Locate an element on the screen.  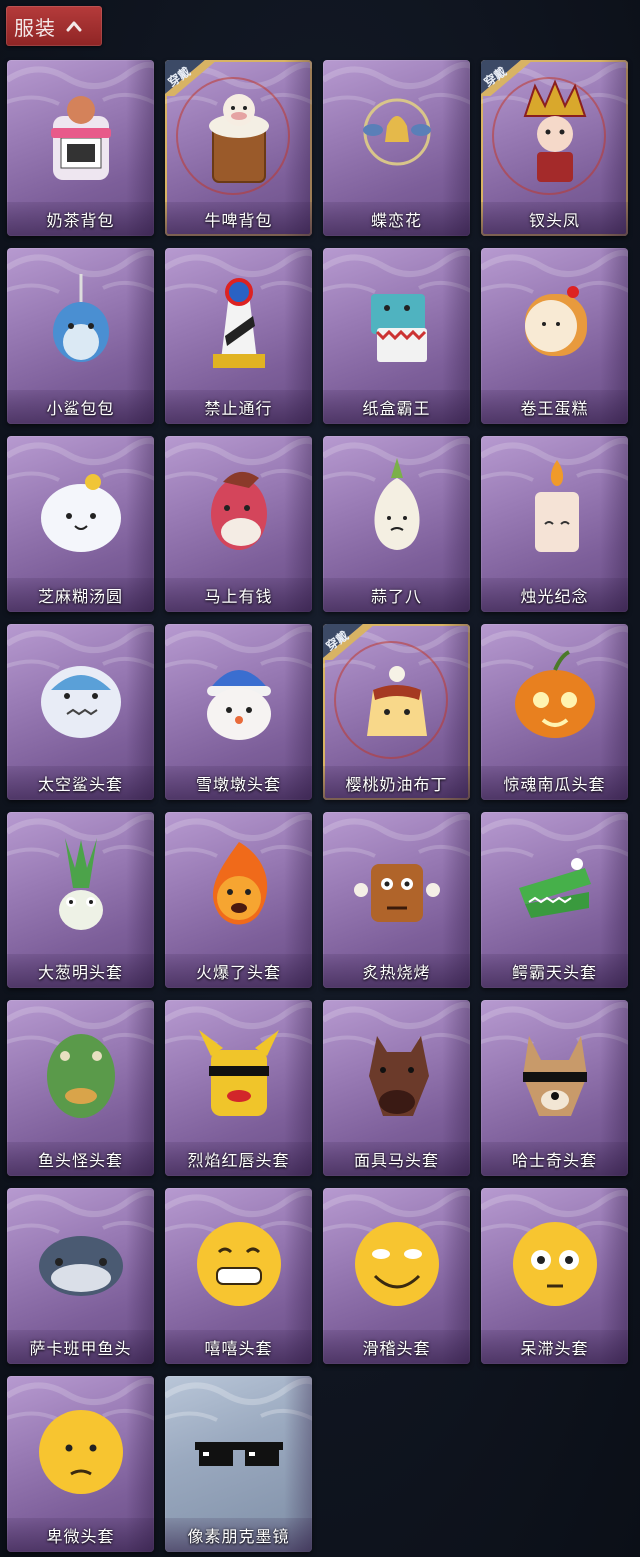
item-label: 蝶恋花 is located at coordinates (396, 220).